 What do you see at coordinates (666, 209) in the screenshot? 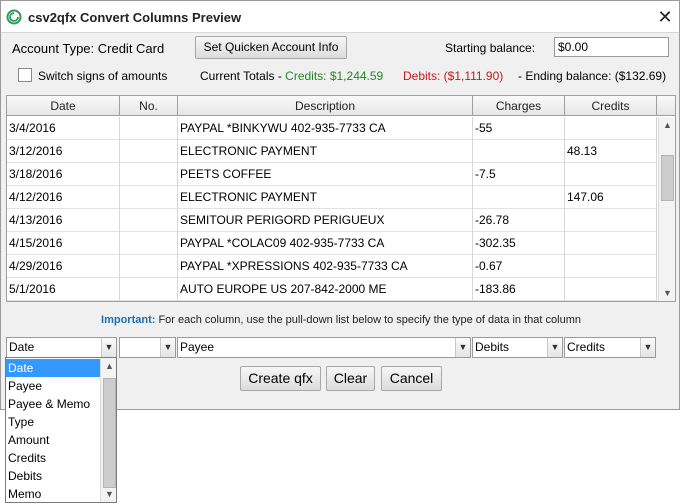
I see `table-scrollbar: ▲ ▼` at bounding box center [666, 209].